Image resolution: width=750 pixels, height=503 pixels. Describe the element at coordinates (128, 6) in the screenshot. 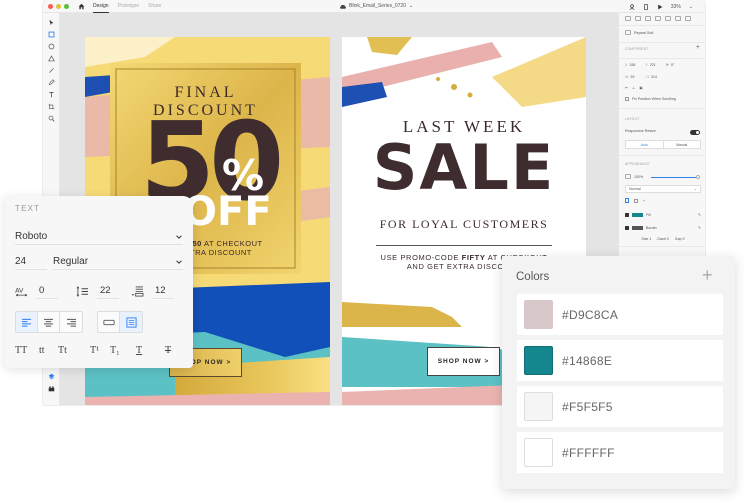

I see `tab-prototype: Prototype` at that location.